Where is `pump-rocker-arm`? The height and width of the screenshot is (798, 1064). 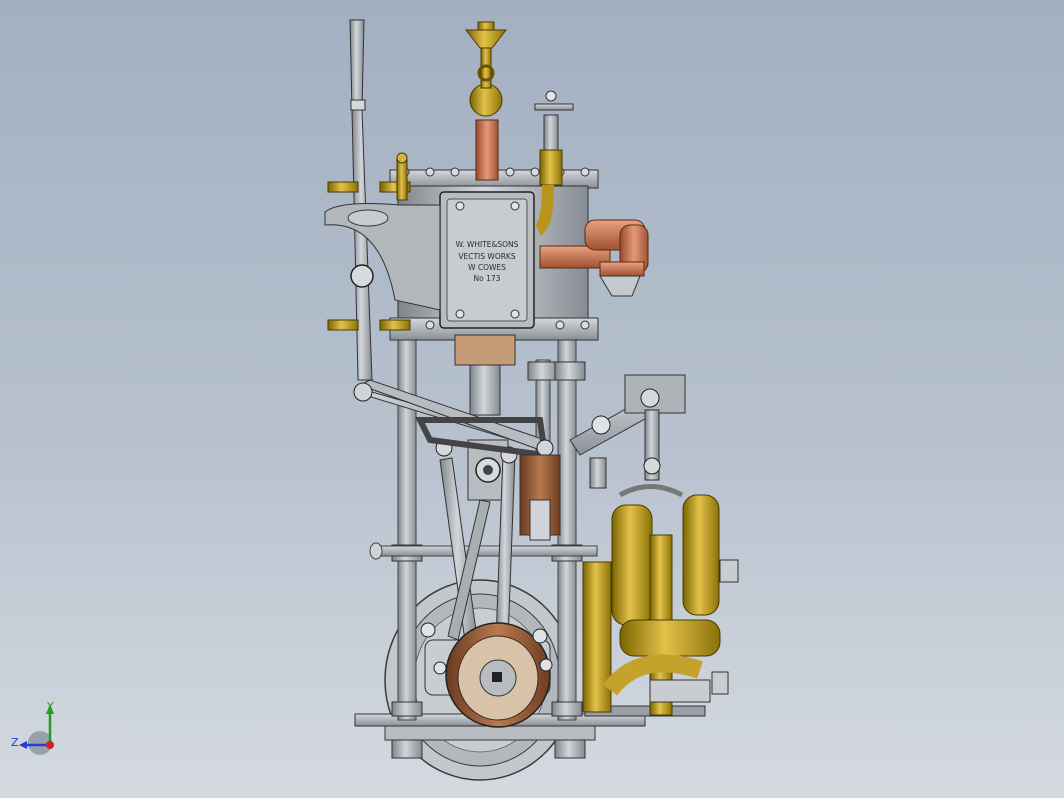 pump-rocker-arm is located at coordinates (627, 427).